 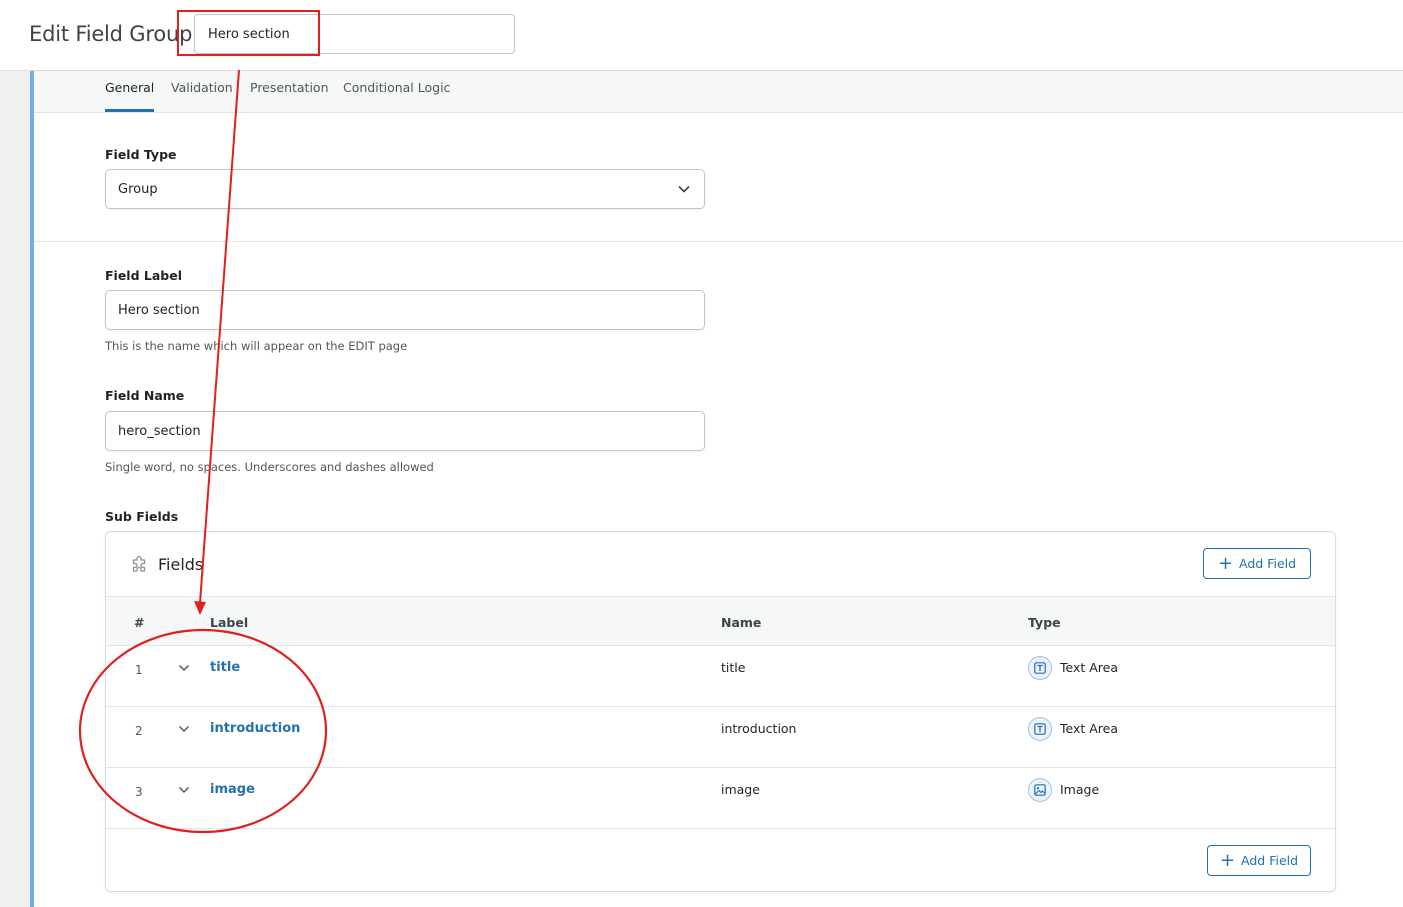 What do you see at coordinates (1040, 790) in the screenshot?
I see `image-icon` at bounding box center [1040, 790].